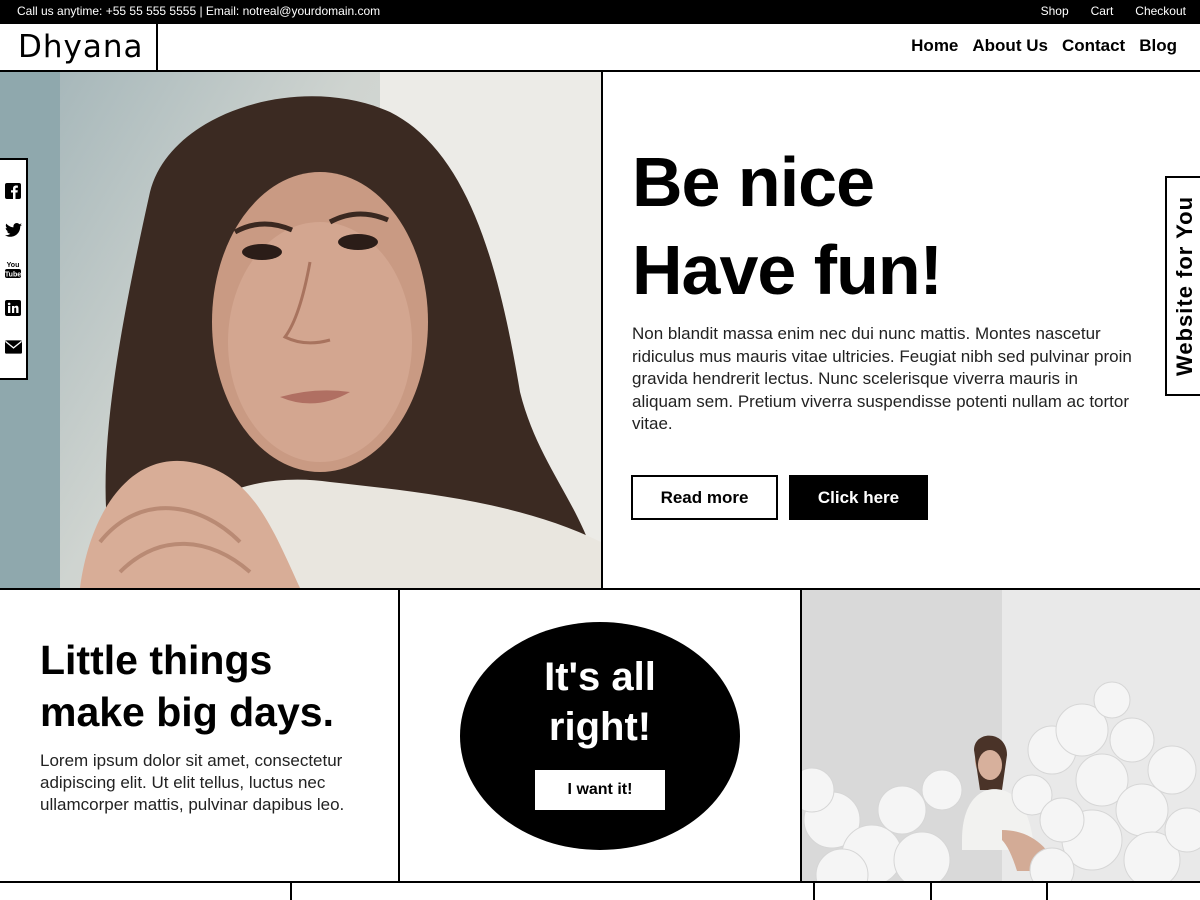 This screenshot has height=900, width=1200. I want to click on email-icon, so click(13, 346).